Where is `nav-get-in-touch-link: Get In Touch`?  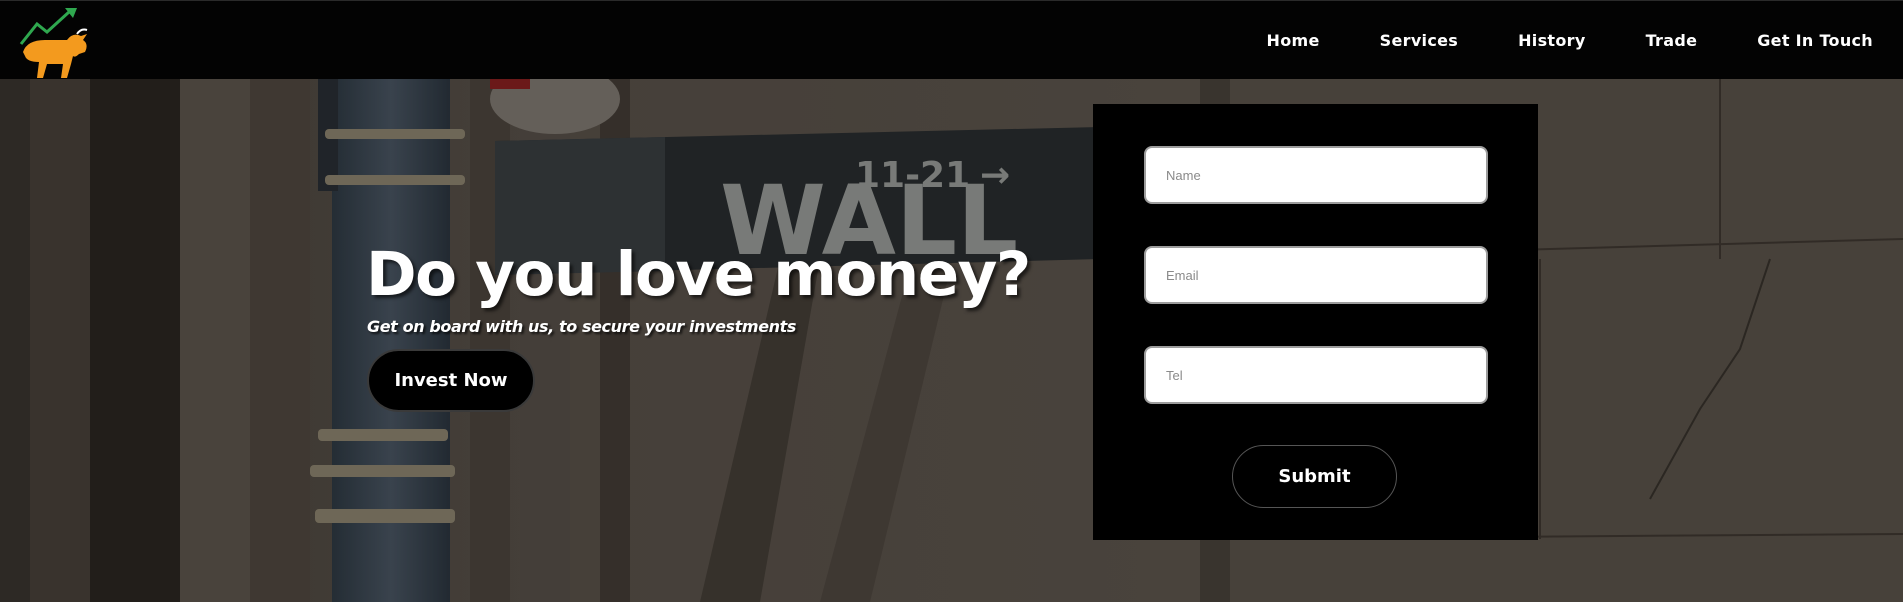 nav-get-in-touch-link: Get In Touch is located at coordinates (1815, 40).